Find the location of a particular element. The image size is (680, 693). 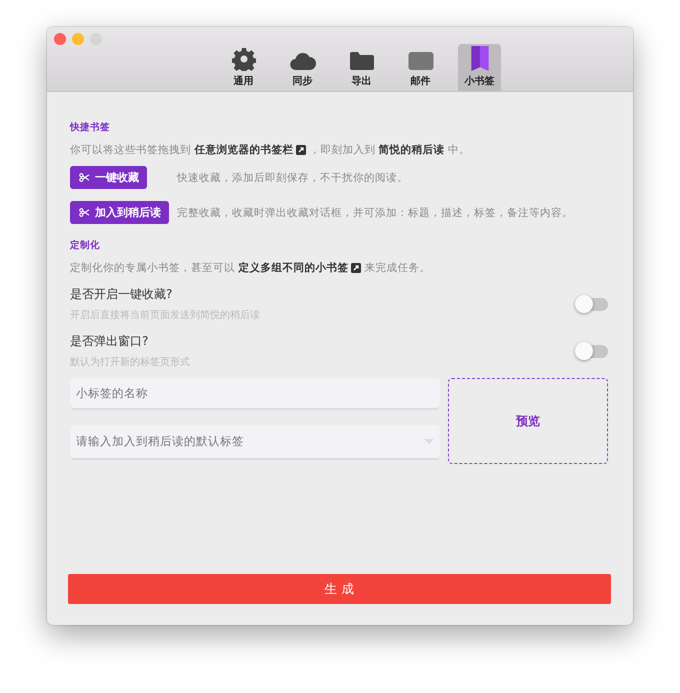

cloud-icon is located at coordinates (303, 61).